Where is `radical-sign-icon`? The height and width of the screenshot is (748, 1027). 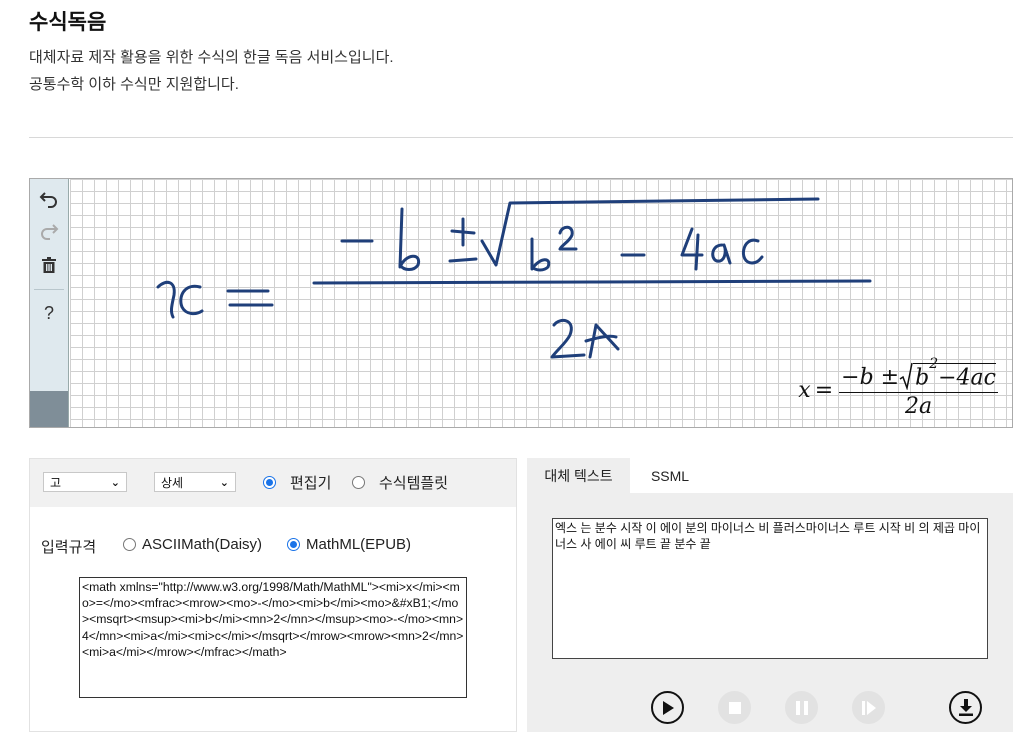
radical-sign-icon is located at coordinates (906, 376).